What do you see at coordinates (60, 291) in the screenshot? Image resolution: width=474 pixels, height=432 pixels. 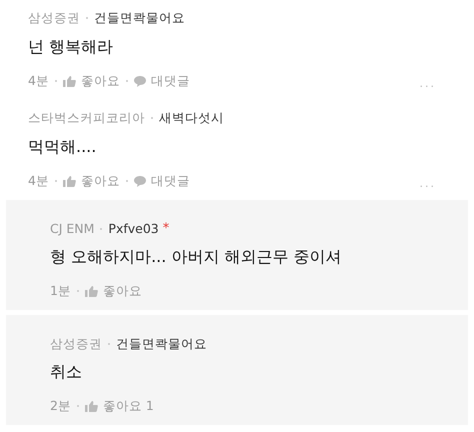 I see `timestamp: 1분` at bounding box center [60, 291].